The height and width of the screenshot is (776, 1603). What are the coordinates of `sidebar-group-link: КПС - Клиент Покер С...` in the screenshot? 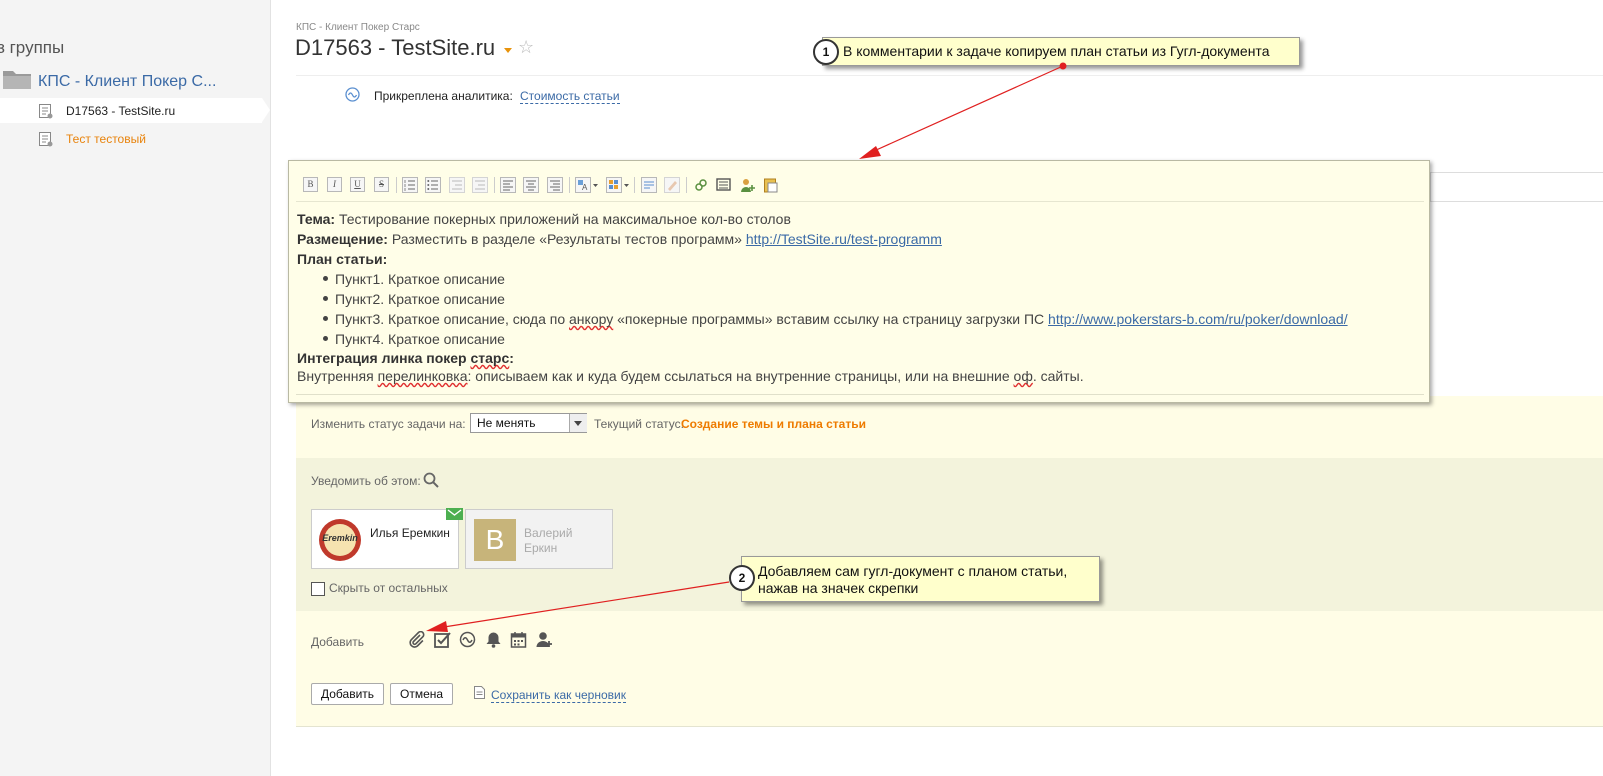 It's located at (127, 82).